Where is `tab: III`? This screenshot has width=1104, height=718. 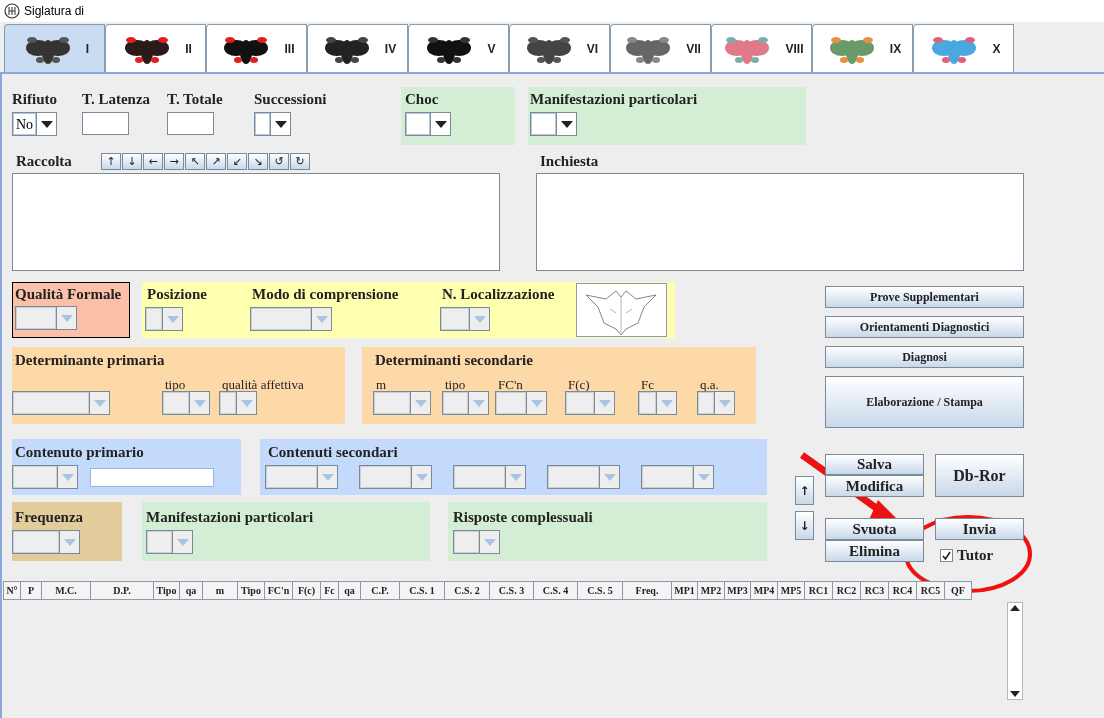
tab: III is located at coordinates (256, 48).